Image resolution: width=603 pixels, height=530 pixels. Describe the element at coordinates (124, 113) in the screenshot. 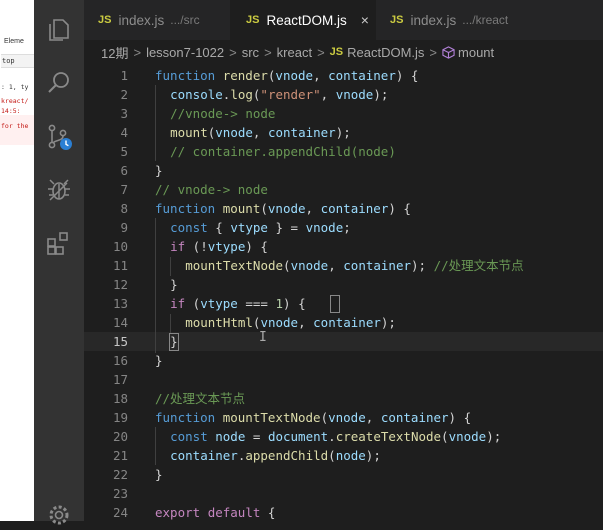

I see `line-number: 3` at that location.